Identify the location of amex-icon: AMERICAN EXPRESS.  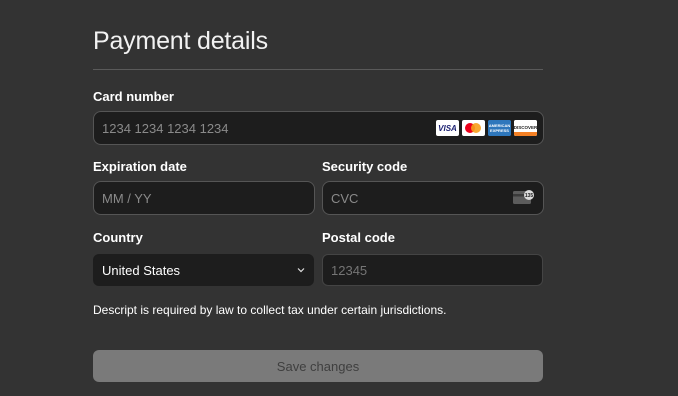
(499, 128).